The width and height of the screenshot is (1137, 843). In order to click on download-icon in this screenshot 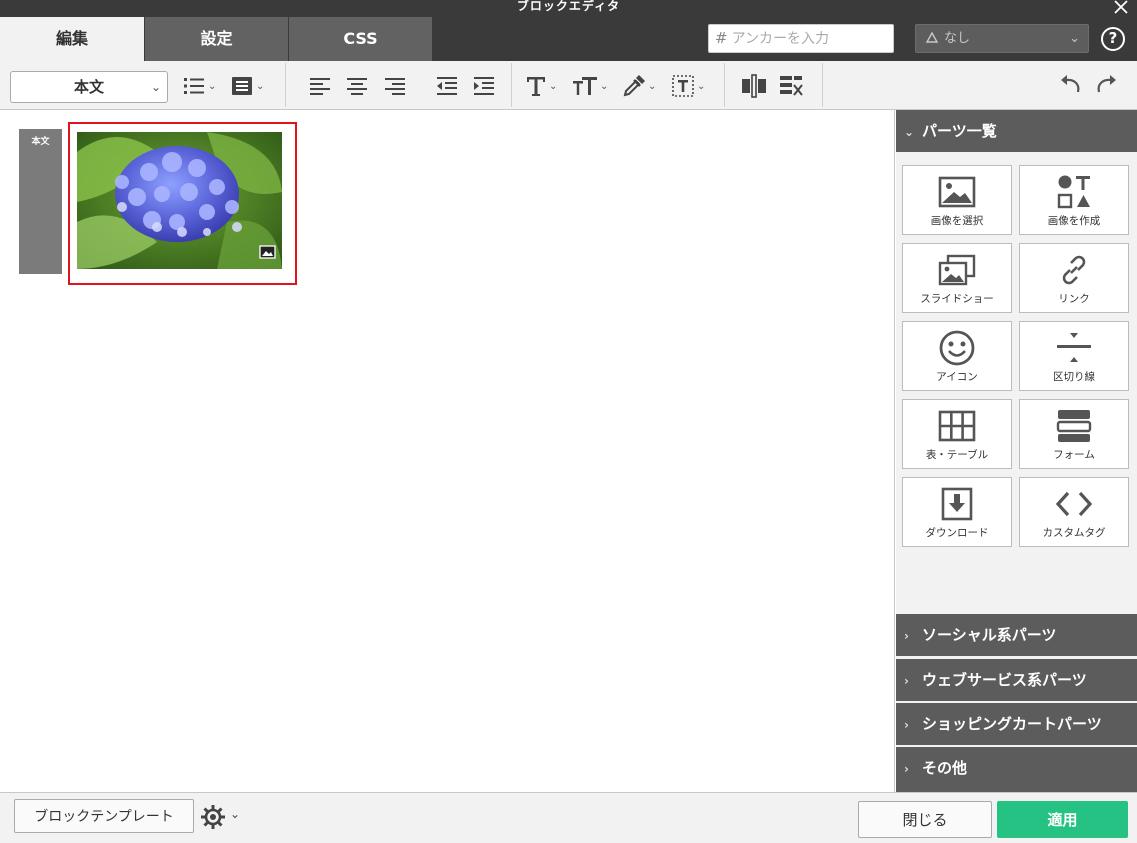, I will do `click(957, 504)`.